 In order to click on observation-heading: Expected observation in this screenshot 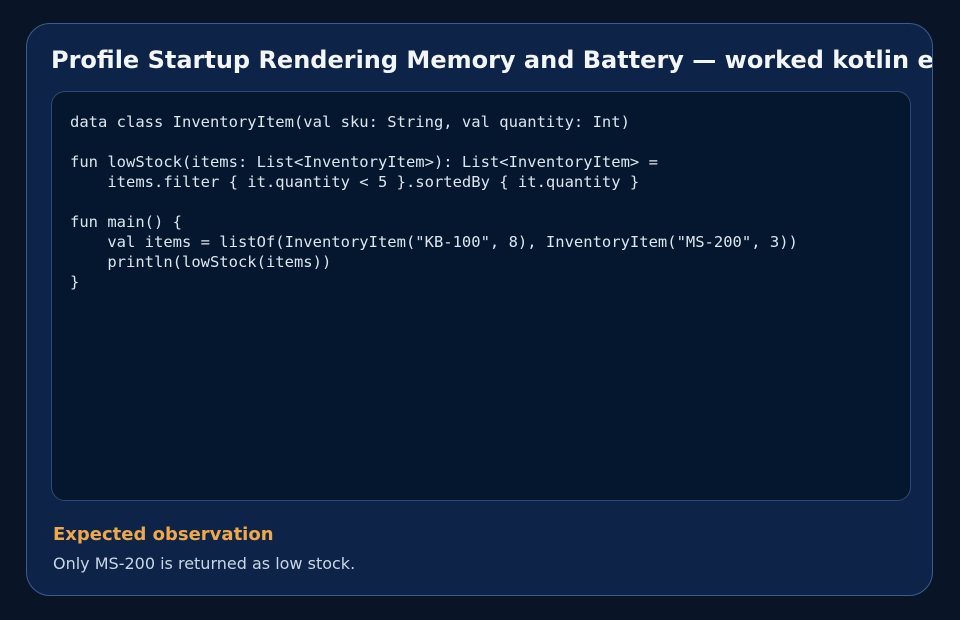, I will do `click(163, 534)`.